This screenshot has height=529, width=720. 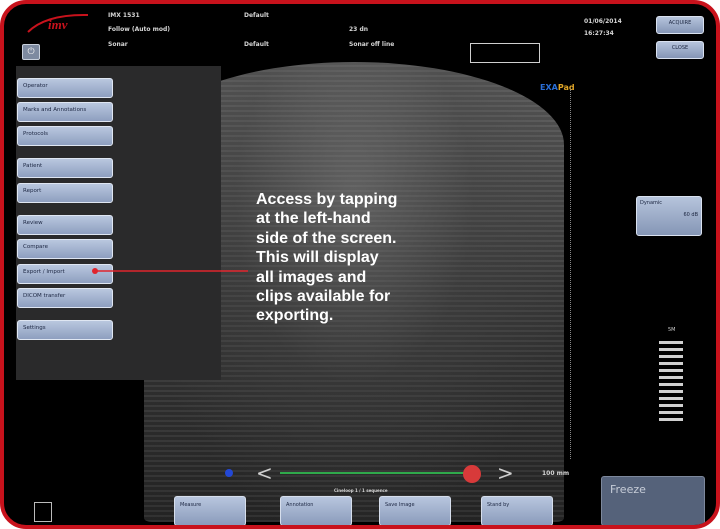 I want to click on dynamic-value: 60 dB, so click(x=690, y=215).